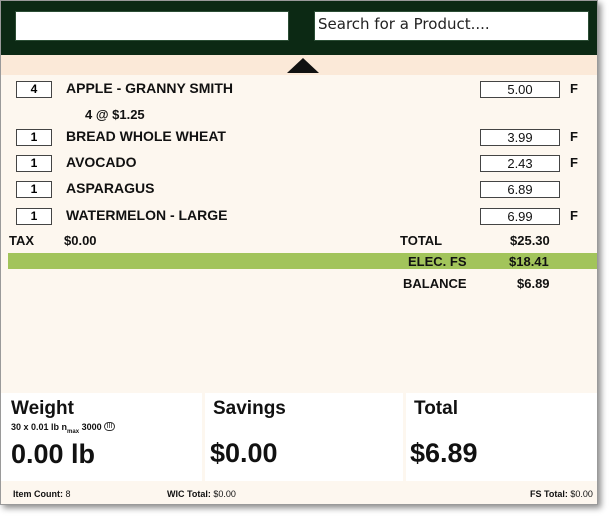  Describe the element at coordinates (42, 408) in the screenshot. I see `weight-title: Weight` at that location.